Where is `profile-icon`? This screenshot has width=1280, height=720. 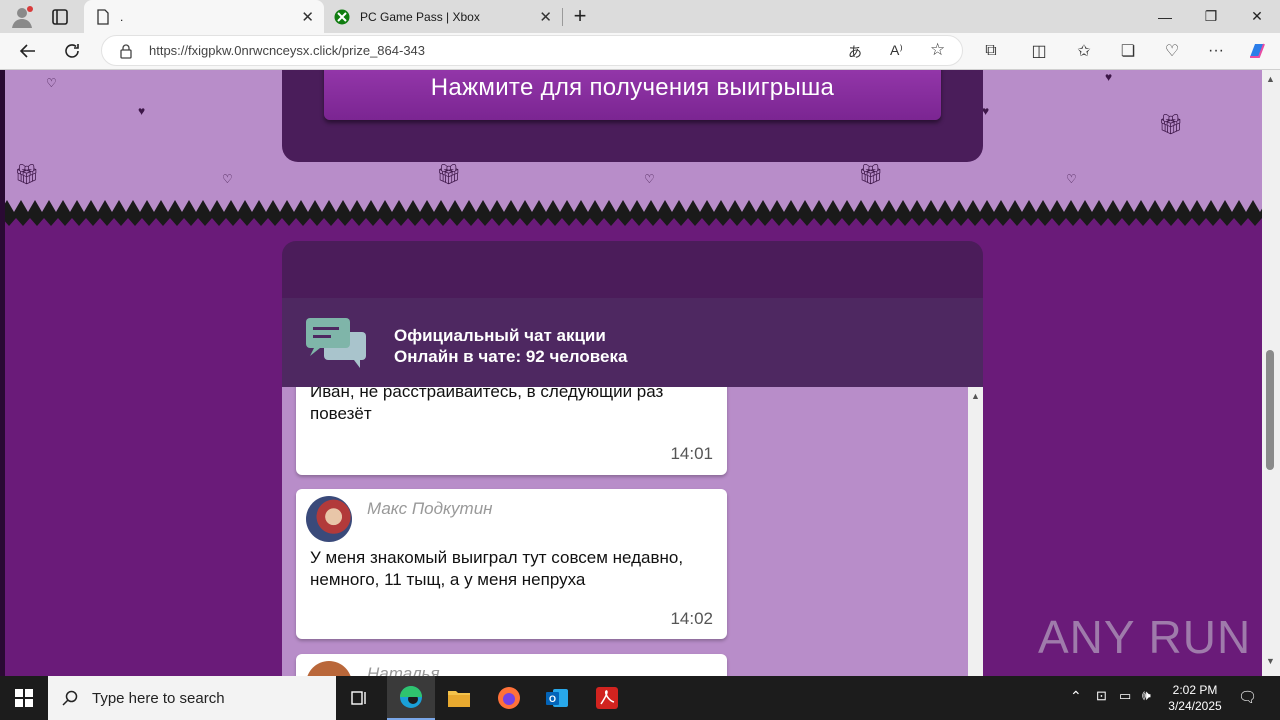 profile-icon is located at coordinates (22, 17).